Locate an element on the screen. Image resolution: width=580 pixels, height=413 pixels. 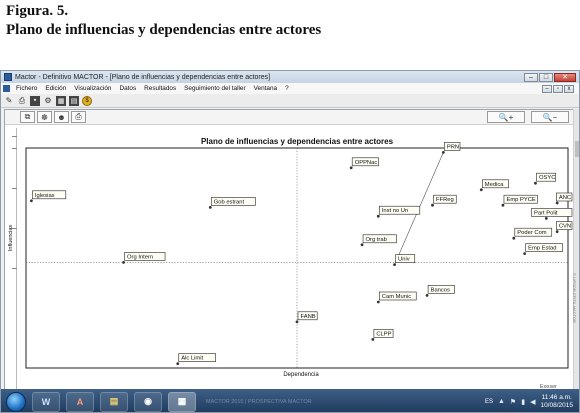
actor-label: FANB is located at coordinates (308, 317).